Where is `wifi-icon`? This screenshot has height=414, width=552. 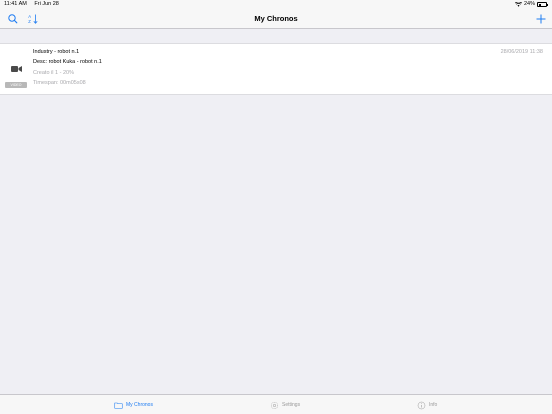
wifi-icon is located at coordinates (518, 4).